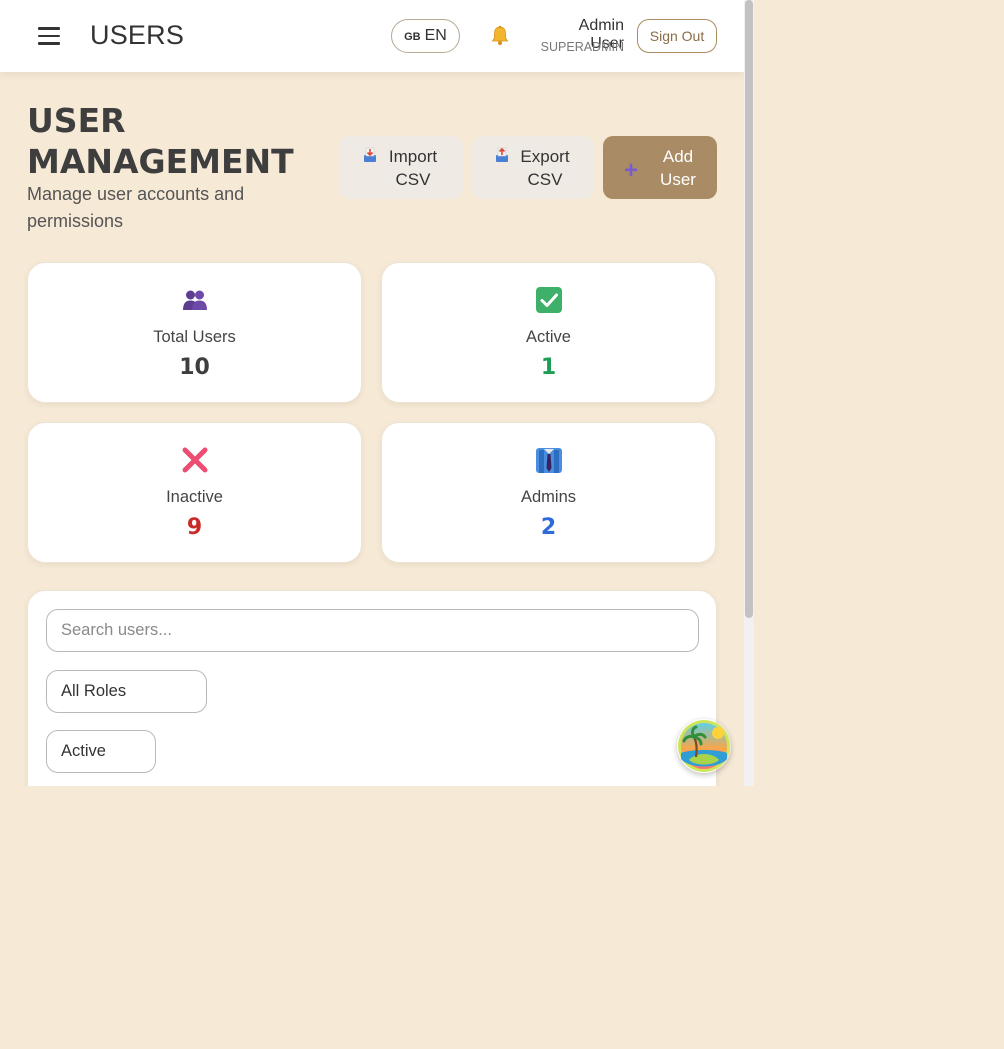 The width and height of the screenshot is (1004, 1049). Describe the element at coordinates (136, 207) in the screenshot. I see `page-subtitle: Manage user accounts and permissions` at that location.